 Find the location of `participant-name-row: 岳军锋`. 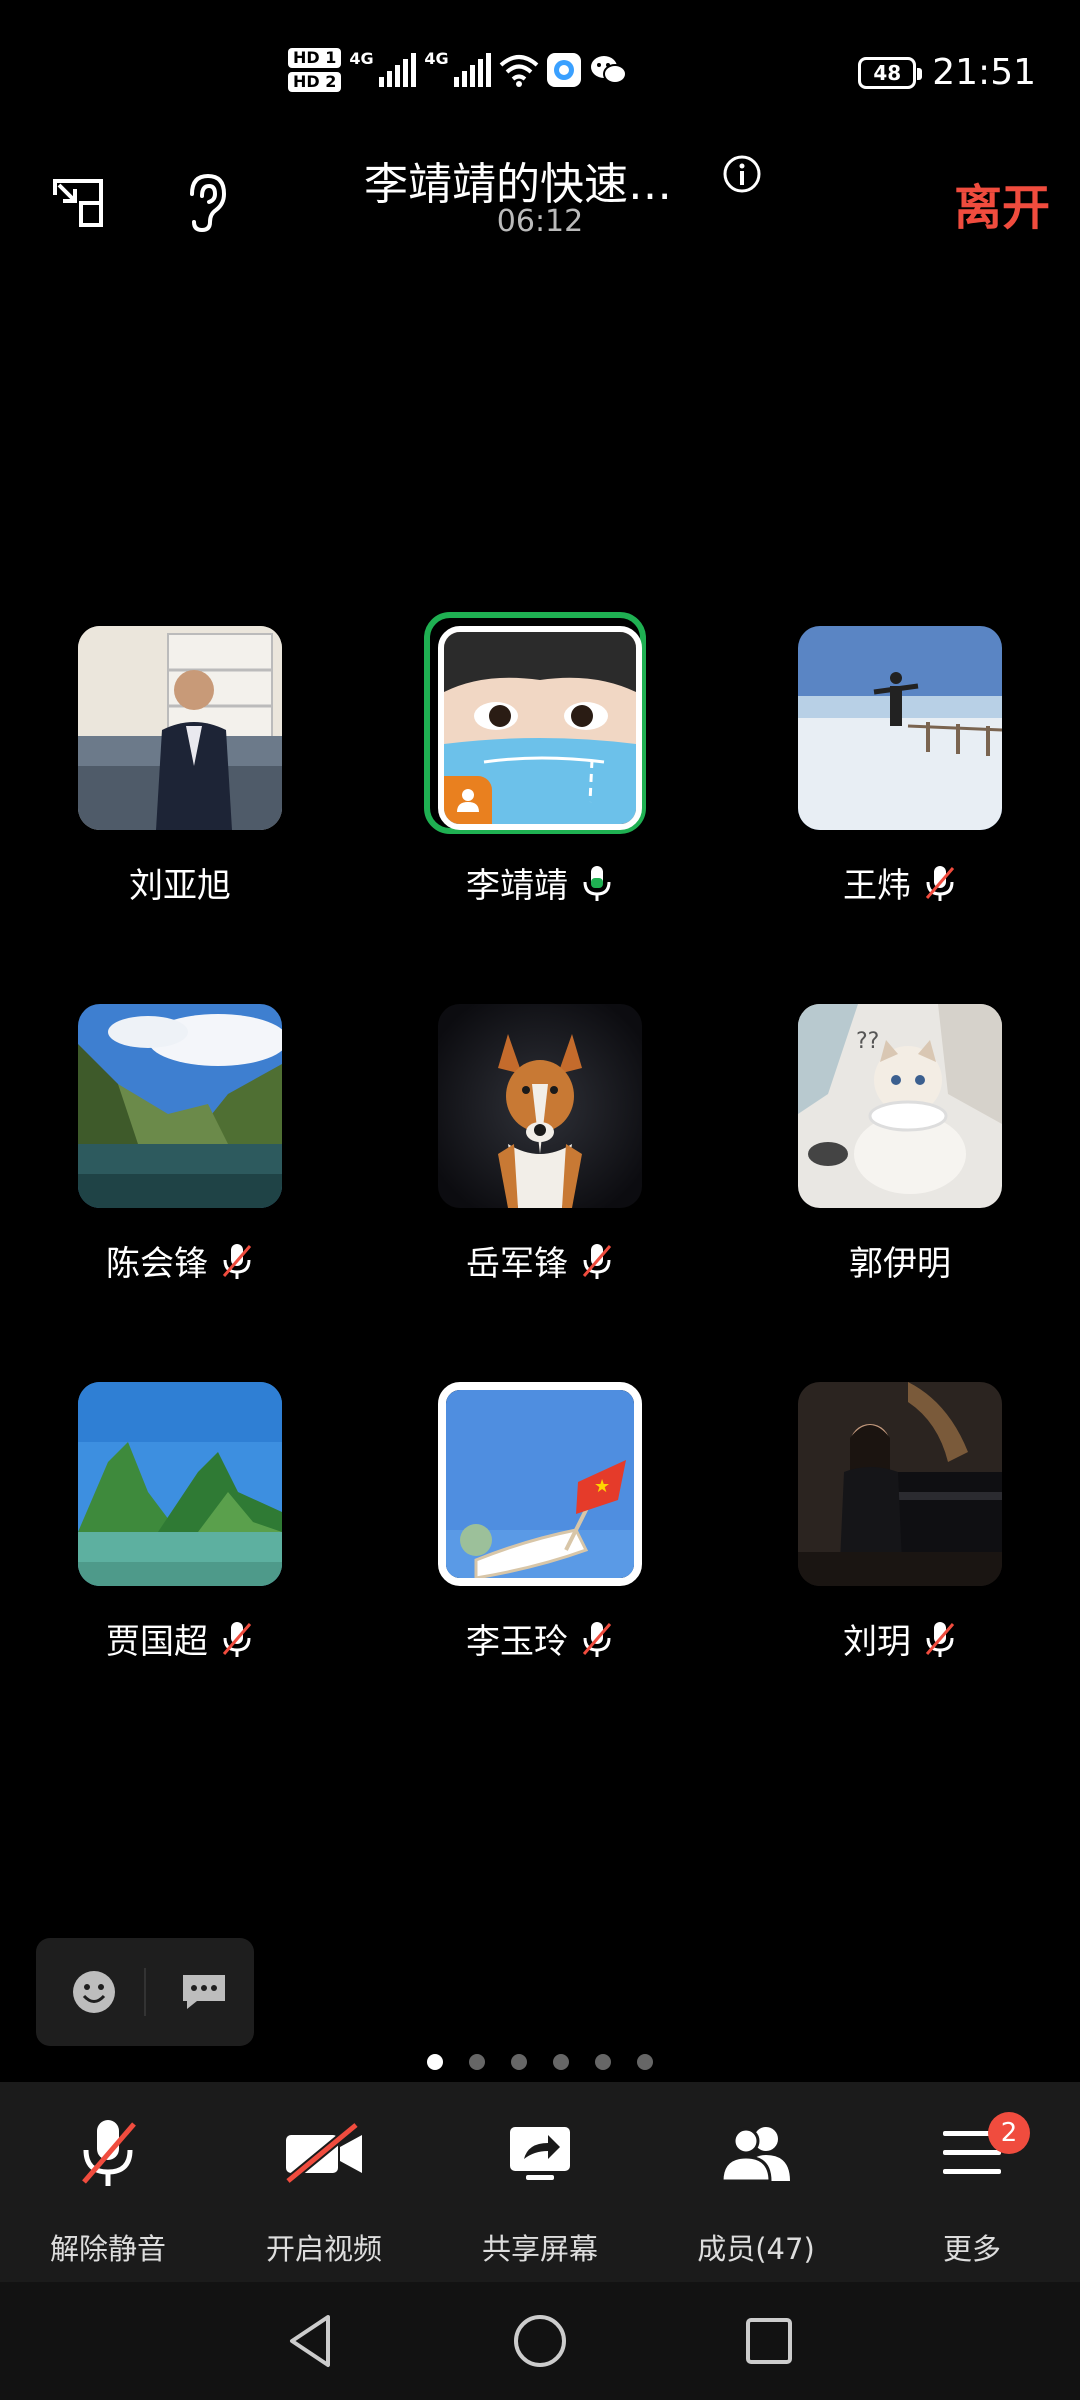

participant-name-row: 岳军锋 is located at coordinates (540, 1260).